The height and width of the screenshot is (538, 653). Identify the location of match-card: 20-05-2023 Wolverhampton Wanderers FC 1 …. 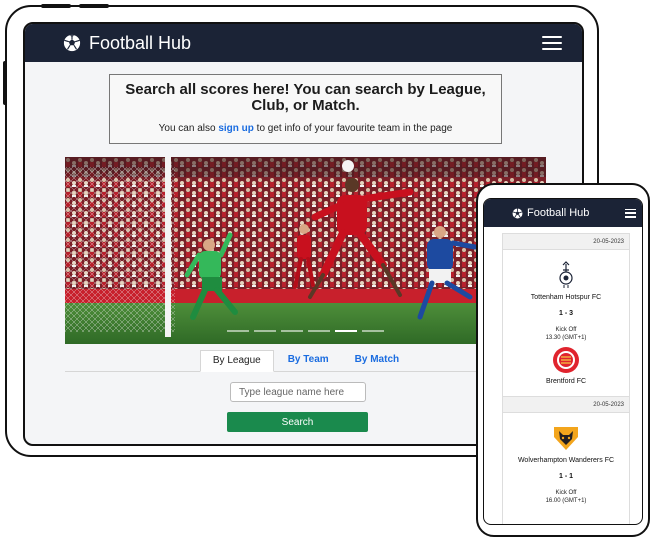
(566, 460).